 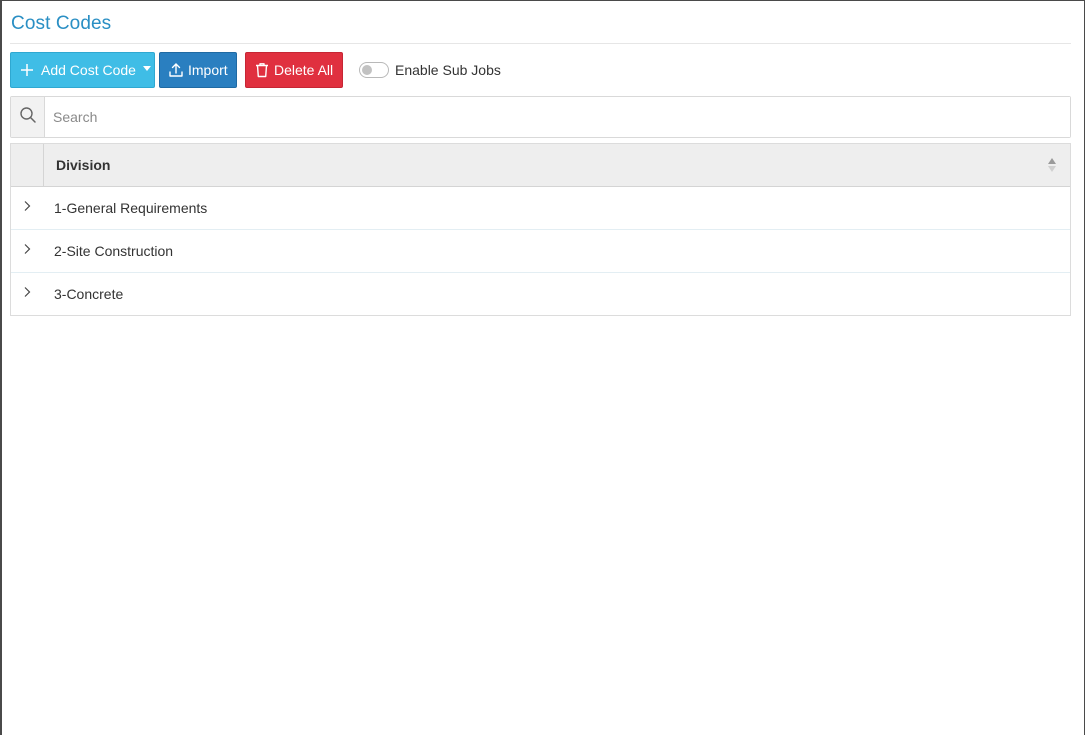 I want to click on search-icon, so click(x=28, y=117).